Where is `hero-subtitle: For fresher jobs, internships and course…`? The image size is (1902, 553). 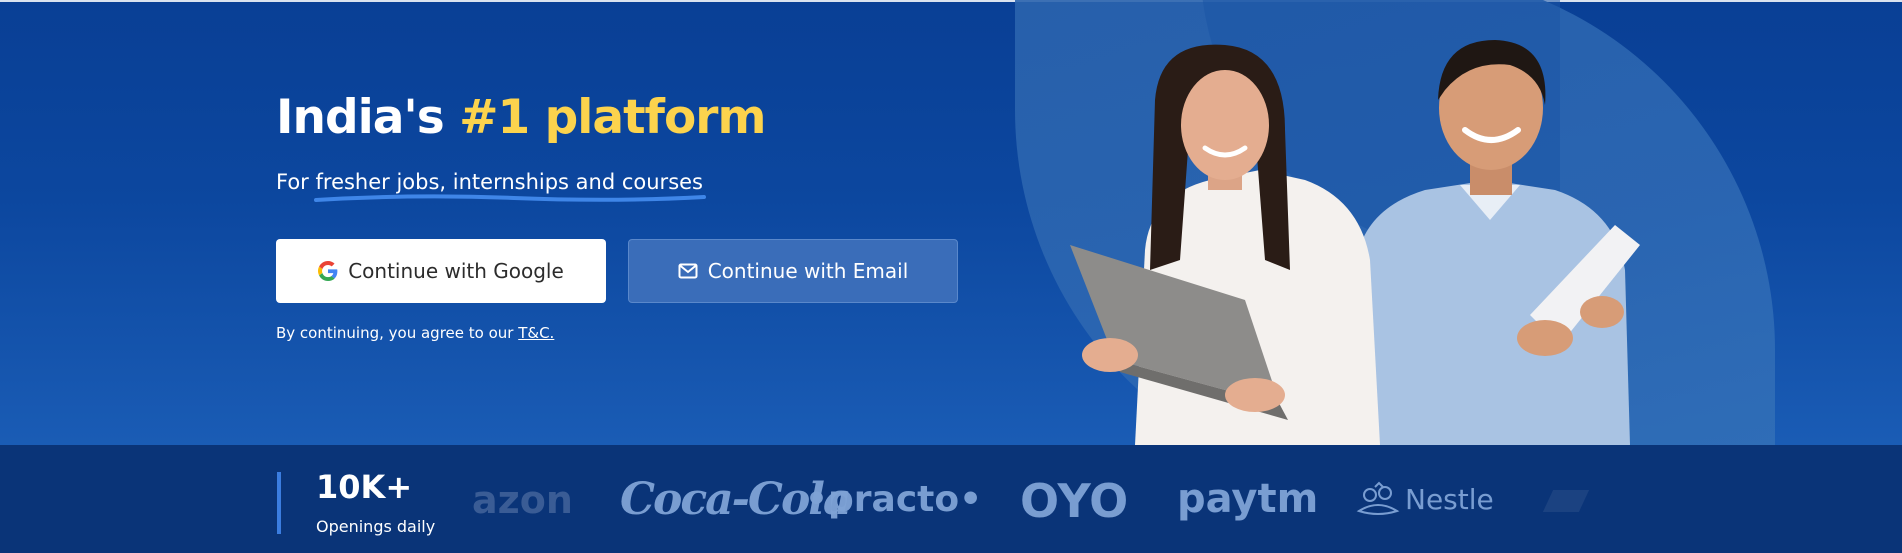
hero-subtitle: For fresher jobs, internships and course… is located at coordinates (489, 182).